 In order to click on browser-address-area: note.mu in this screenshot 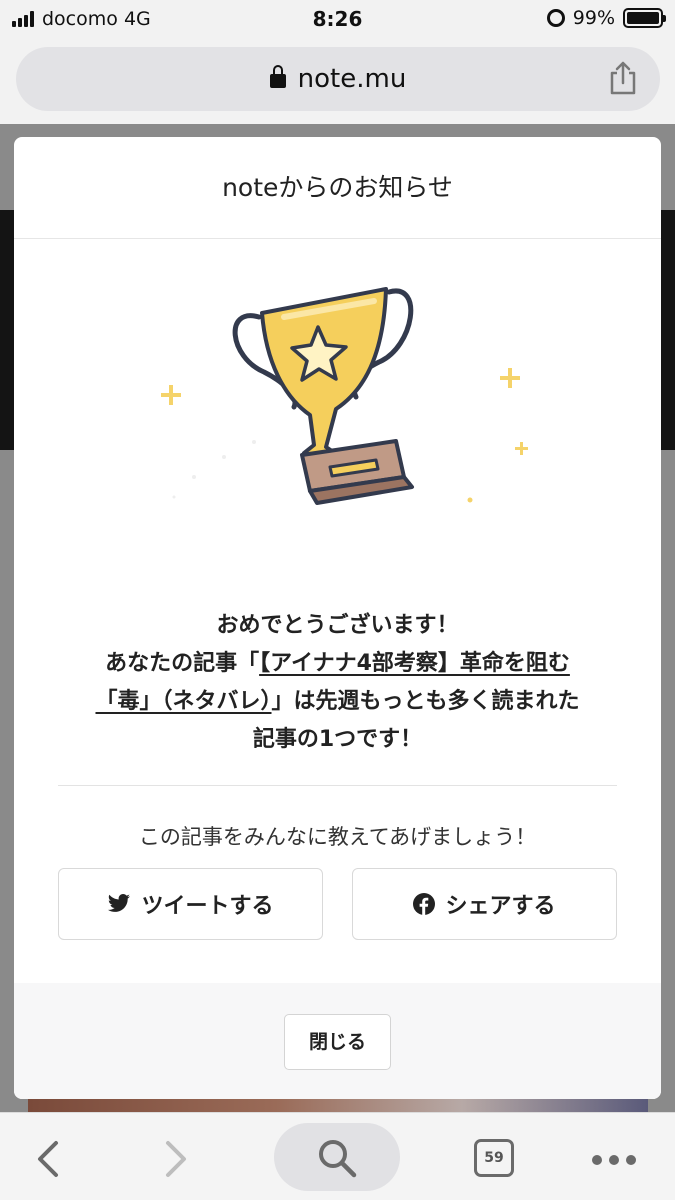, I will do `click(337, 82)`.